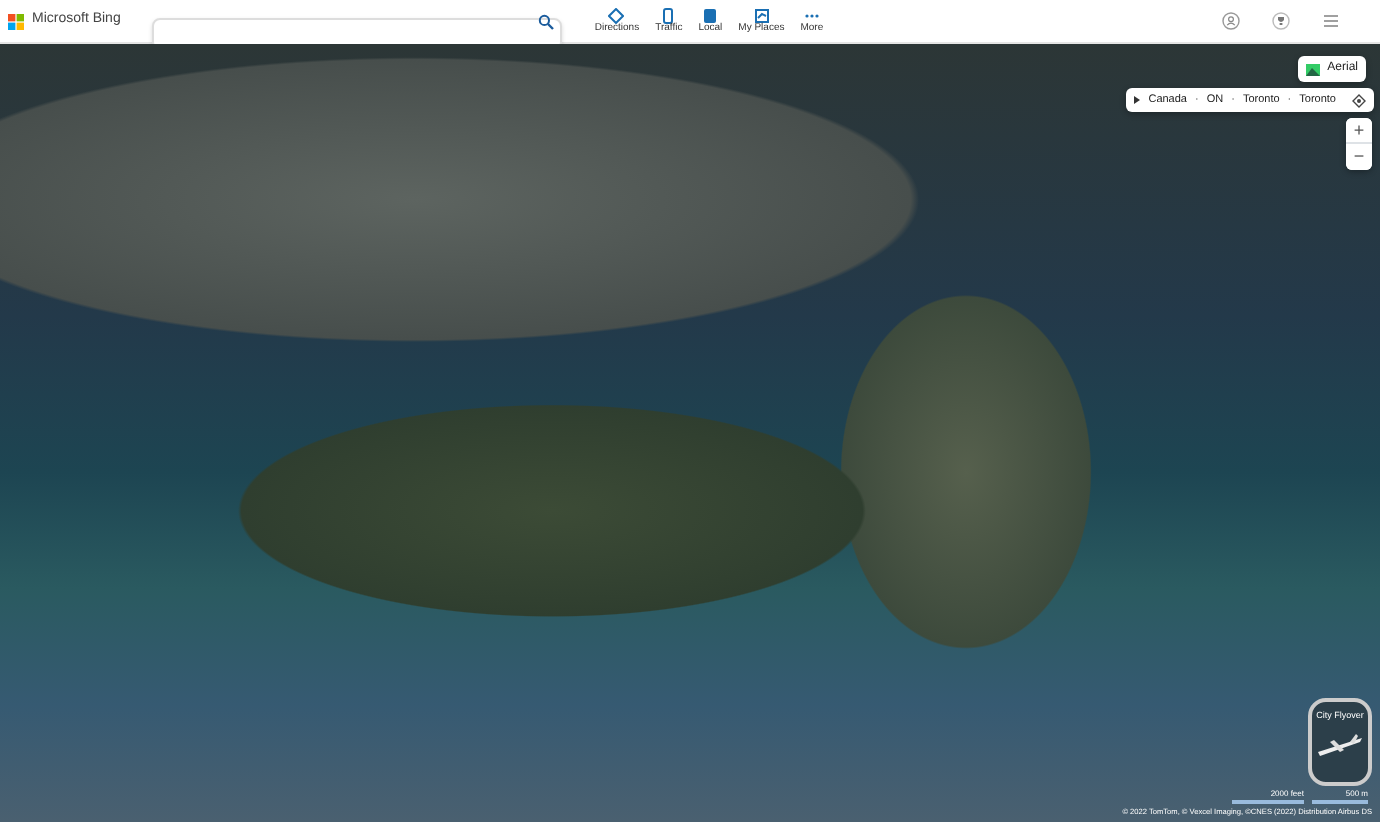 Image resolution: width=1380 pixels, height=822 pixels. I want to click on logo-icon, so click(16, 21).